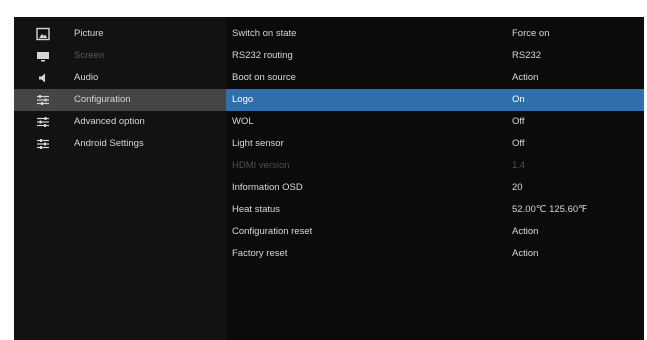 The width and height of the screenshot is (647, 340). I want to click on screen-icon, so click(43, 57).